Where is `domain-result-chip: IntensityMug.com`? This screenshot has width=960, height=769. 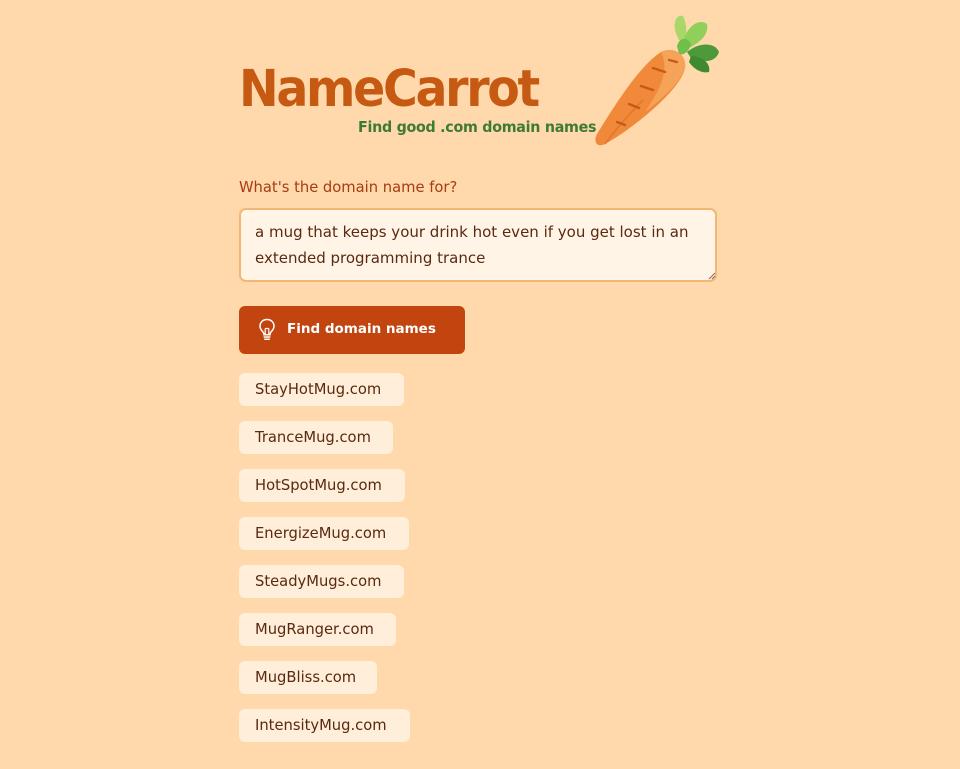 domain-result-chip: IntensityMug.com is located at coordinates (324, 725).